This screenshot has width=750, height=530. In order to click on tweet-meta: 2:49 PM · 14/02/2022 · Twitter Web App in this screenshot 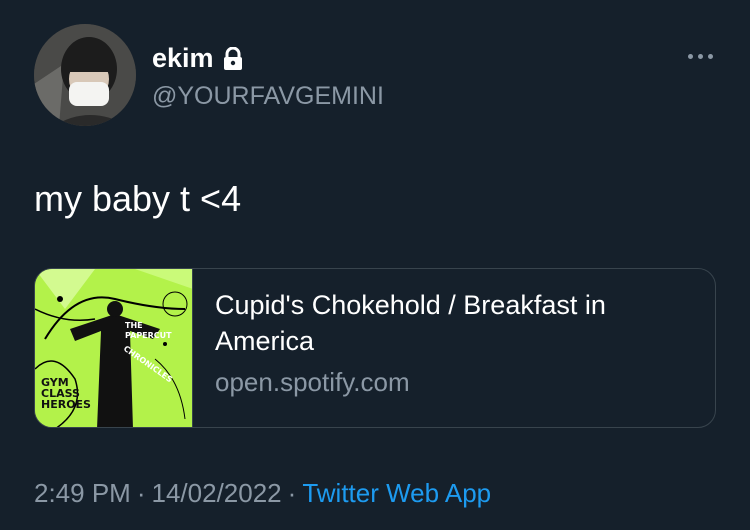, I will do `click(262, 493)`.